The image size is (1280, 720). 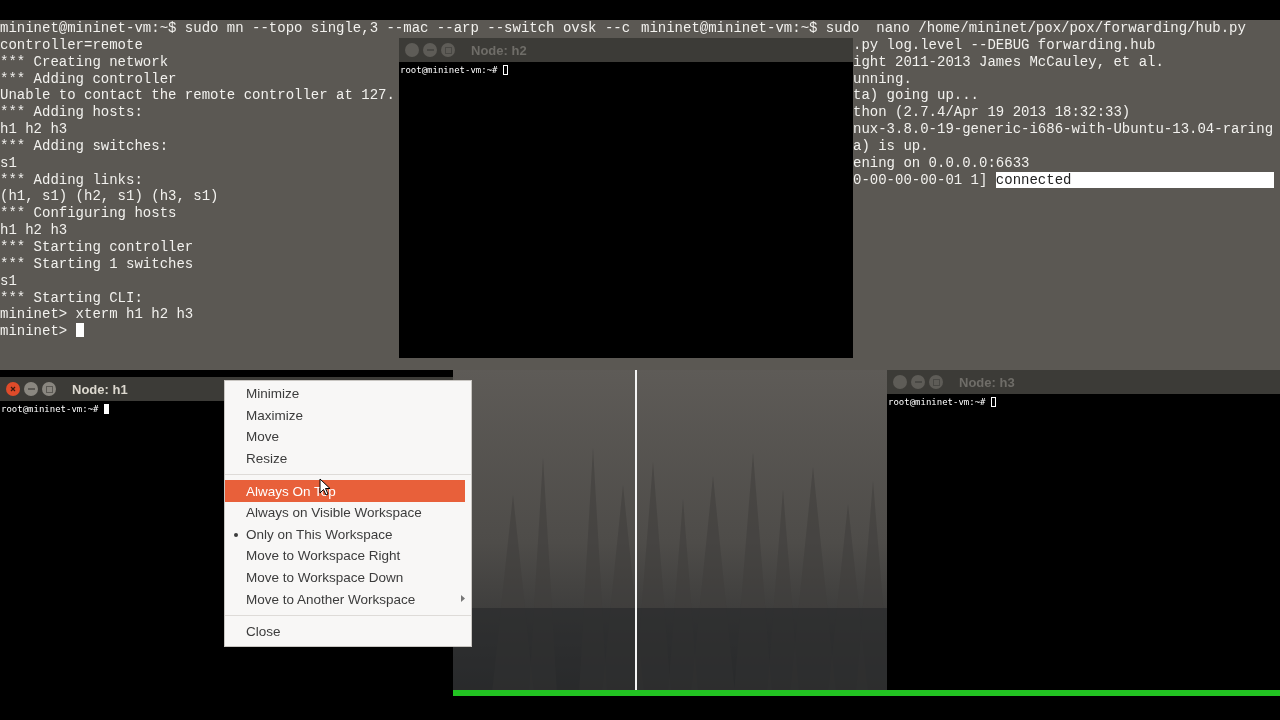 I want to click on terminal-line: mininet>, so click(x=34, y=332).